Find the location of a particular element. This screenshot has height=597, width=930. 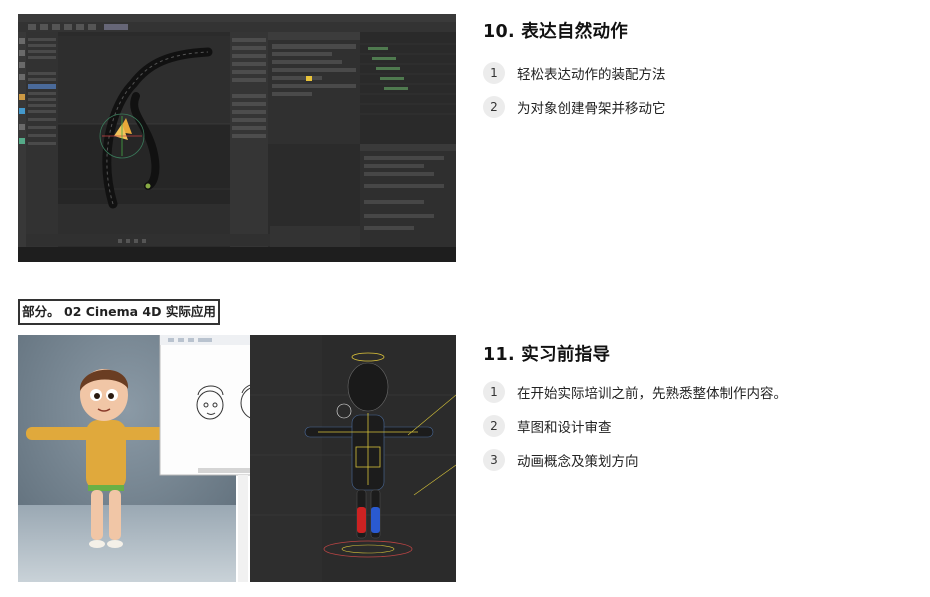

lesson-11-title: 11. 实习前指导 is located at coordinates (547, 355).